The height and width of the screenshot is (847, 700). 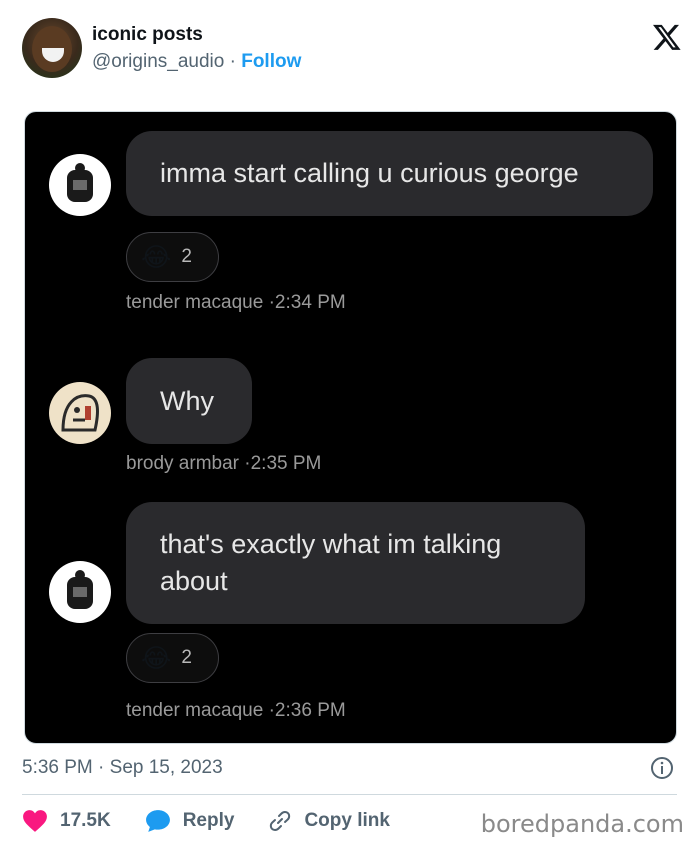 I want to click on like-count: 17.5K, so click(x=85, y=820).